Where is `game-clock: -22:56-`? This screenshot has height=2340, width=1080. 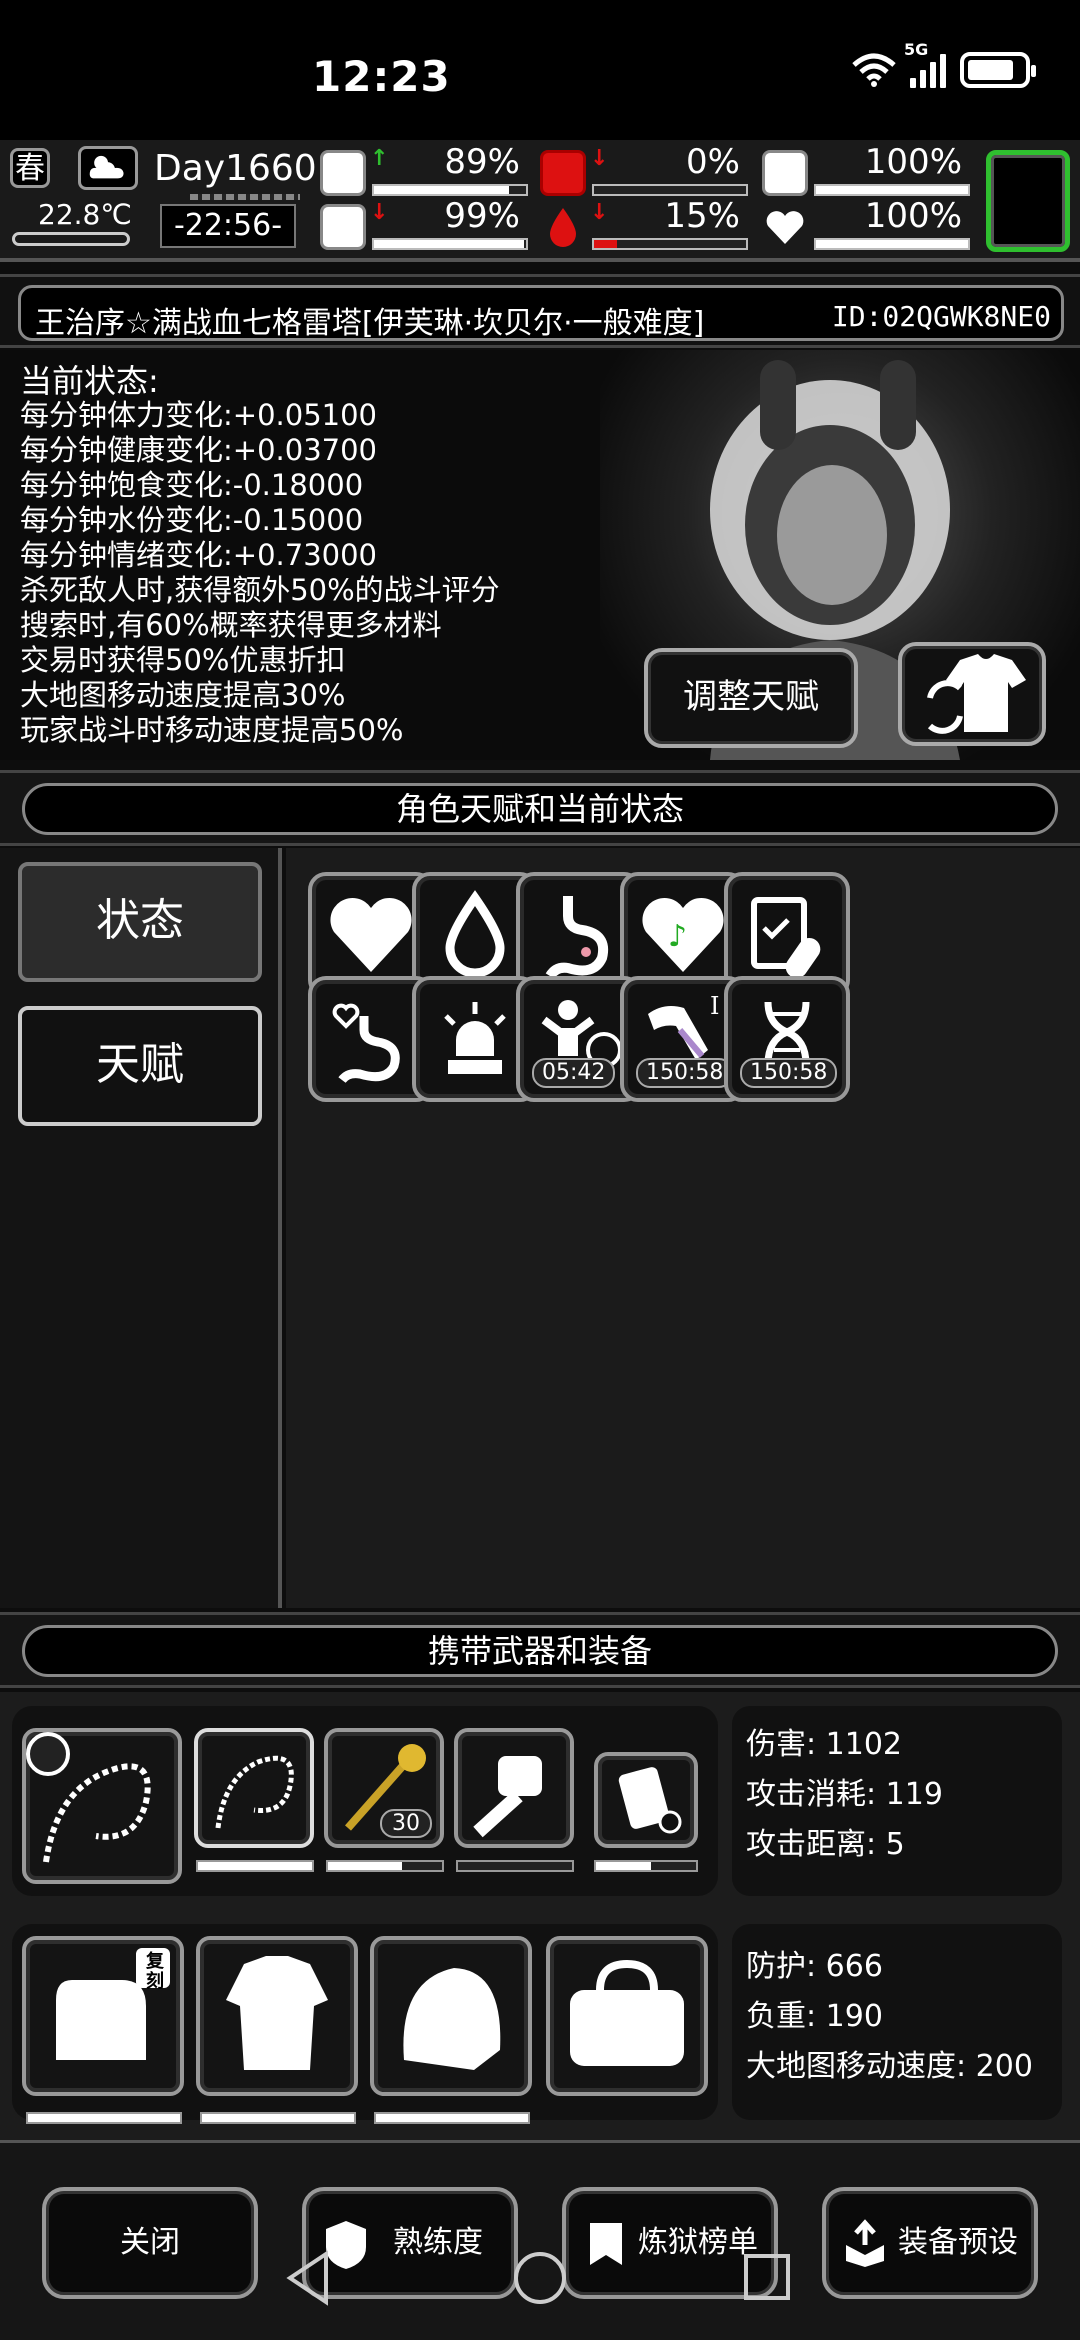
game-clock: -22:56- is located at coordinates (228, 226).